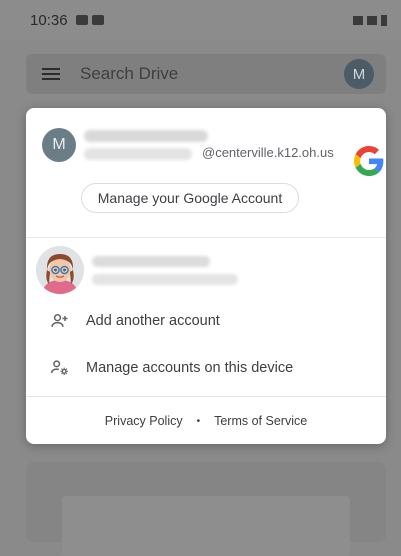  I want to click on manage-accounts-item: Manage accounts on this device, so click(206, 368).